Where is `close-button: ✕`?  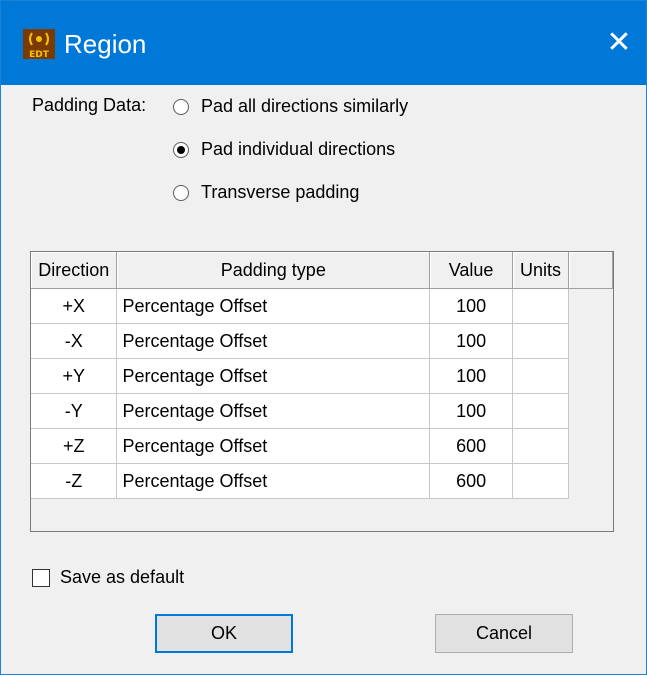 close-button: ✕ is located at coordinates (619, 43).